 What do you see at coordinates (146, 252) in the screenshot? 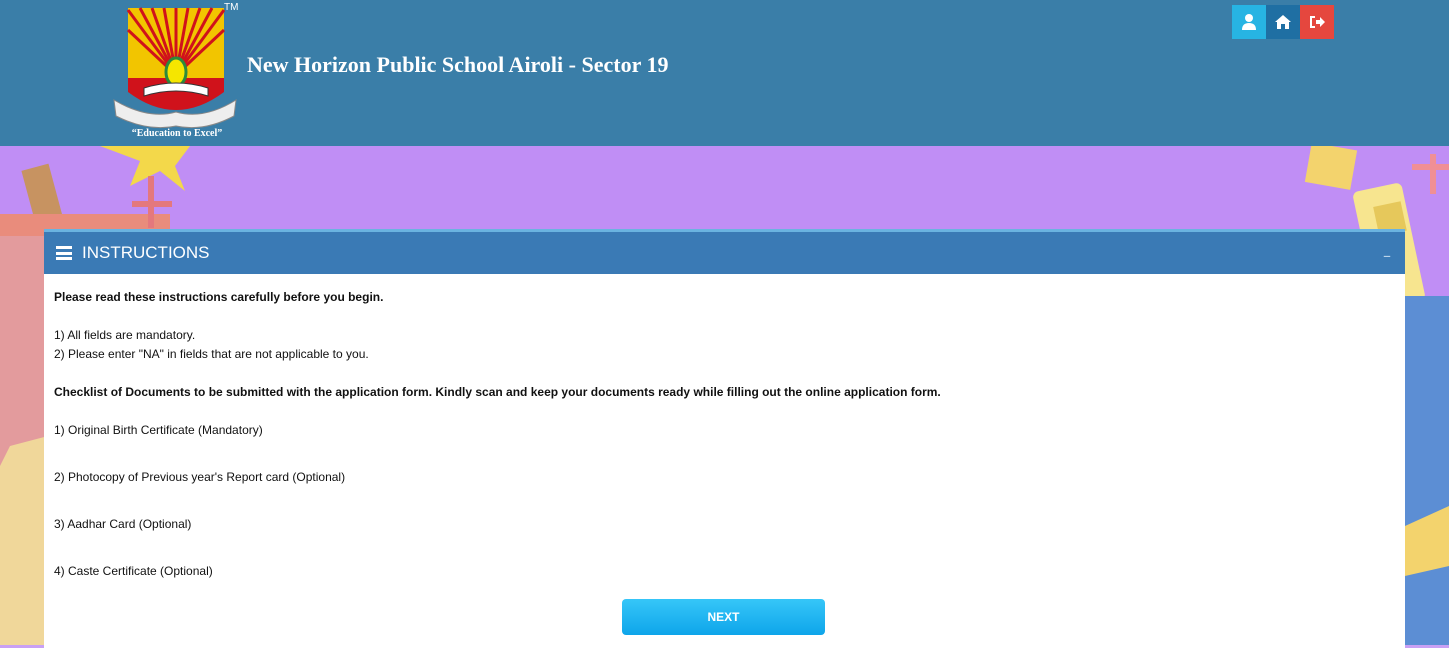
I see `panel-title: INSTRUCTIONS` at bounding box center [146, 252].